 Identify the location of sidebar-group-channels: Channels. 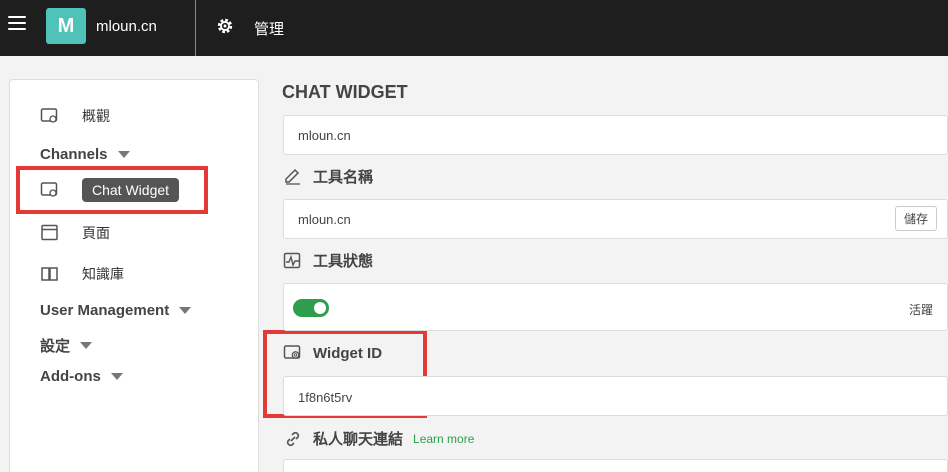
(85, 154).